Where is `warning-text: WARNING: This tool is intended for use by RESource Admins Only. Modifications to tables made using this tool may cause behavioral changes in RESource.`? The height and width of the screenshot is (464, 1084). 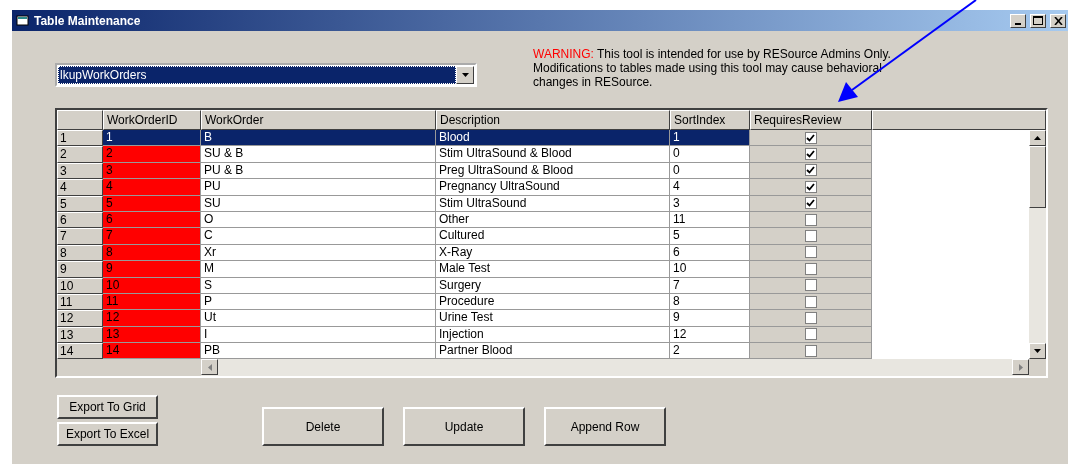 warning-text: WARNING: This tool is intended for use by RESource Admins Only. Modifications to tables made using this tool may cause behavioral changes in RESource. is located at coordinates (712, 69).